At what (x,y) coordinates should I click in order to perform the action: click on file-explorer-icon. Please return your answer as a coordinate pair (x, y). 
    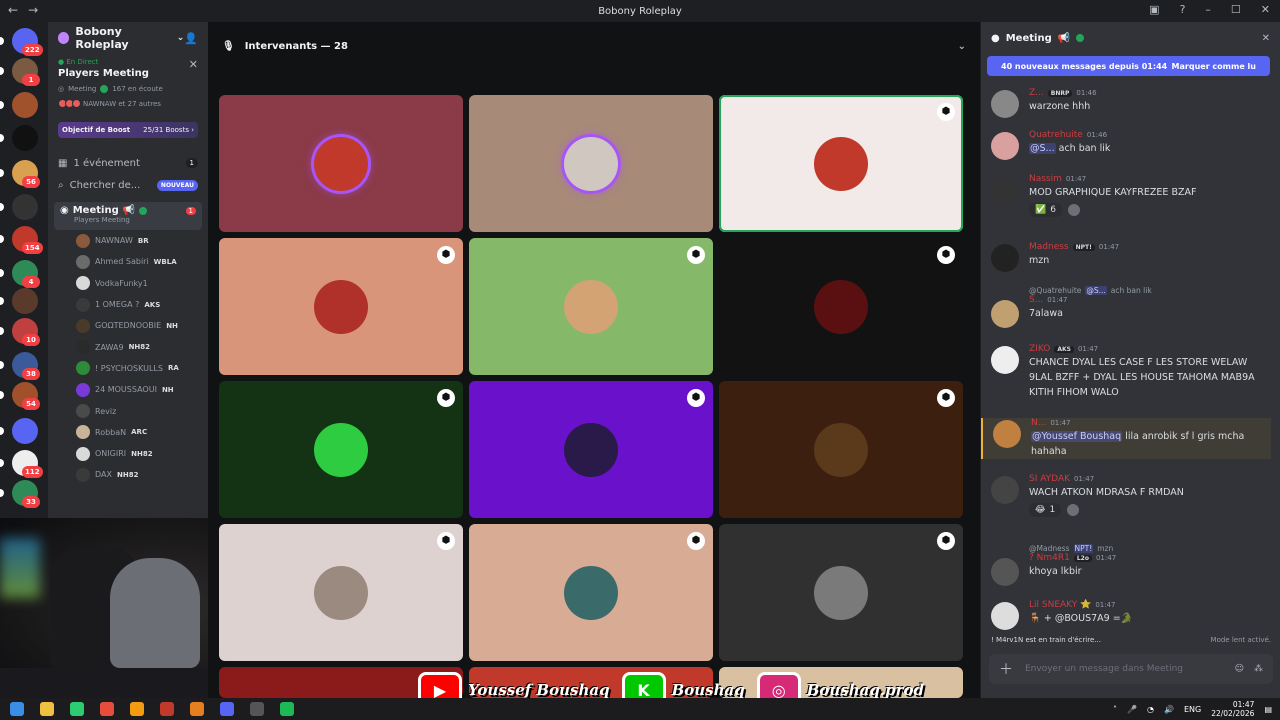
    Looking at the image, I should click on (47, 709).